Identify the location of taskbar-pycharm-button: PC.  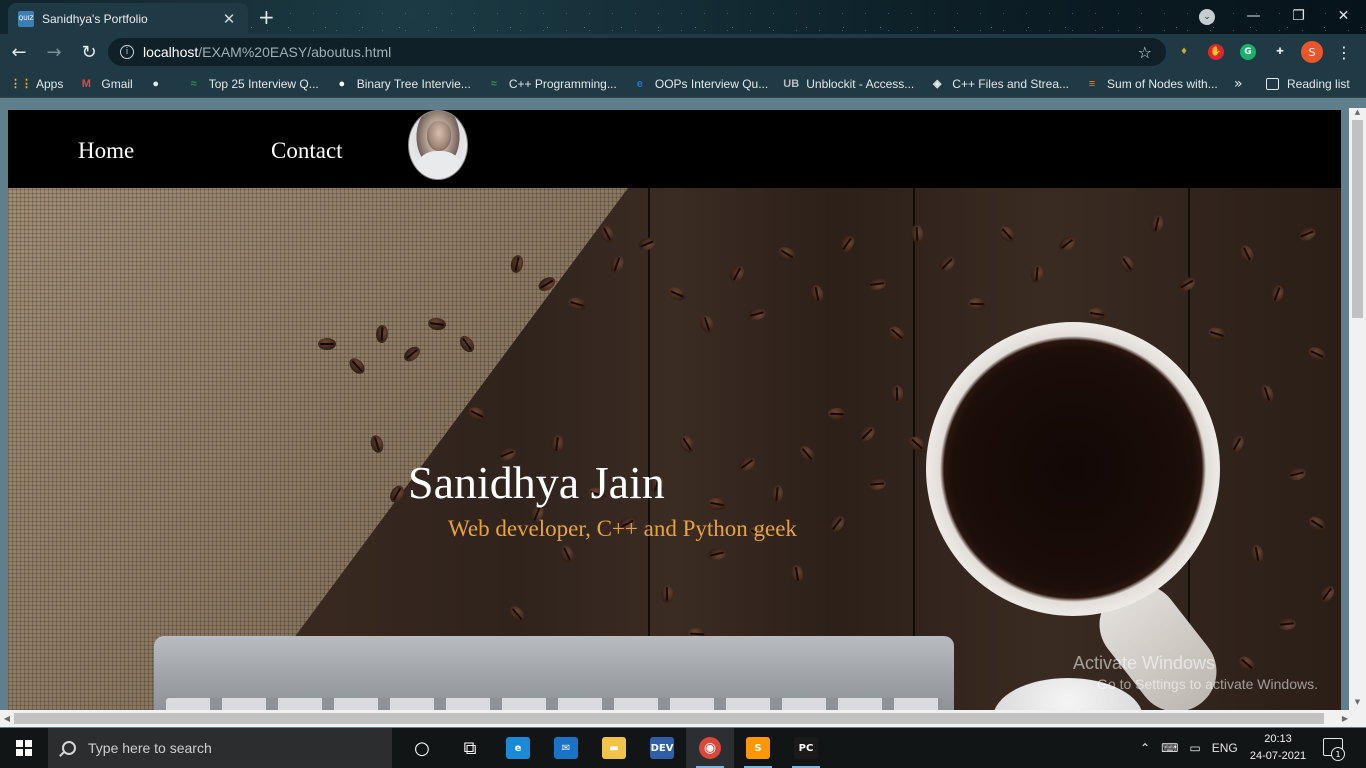
(806, 748).